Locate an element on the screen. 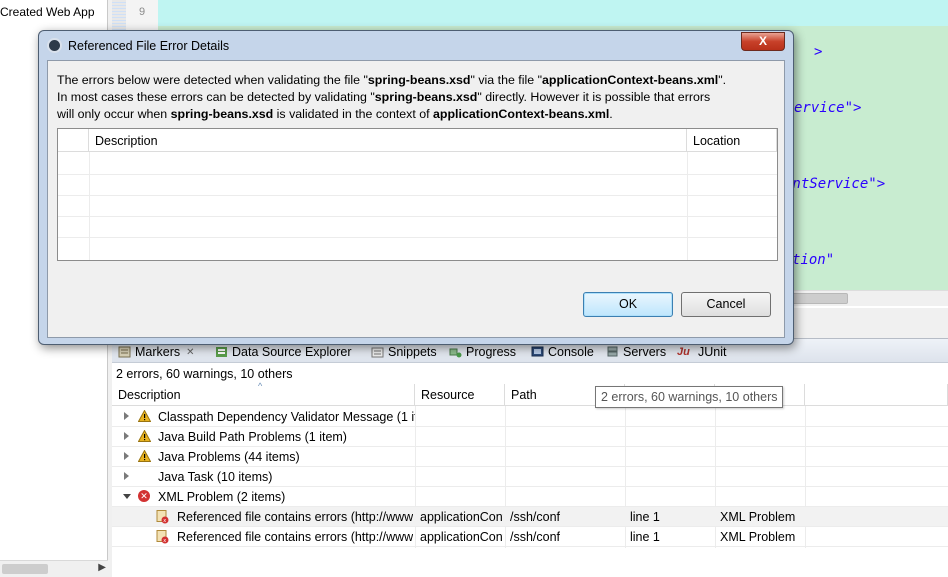 This screenshot has width=948, height=577. tab-label: Console is located at coordinates (571, 352).